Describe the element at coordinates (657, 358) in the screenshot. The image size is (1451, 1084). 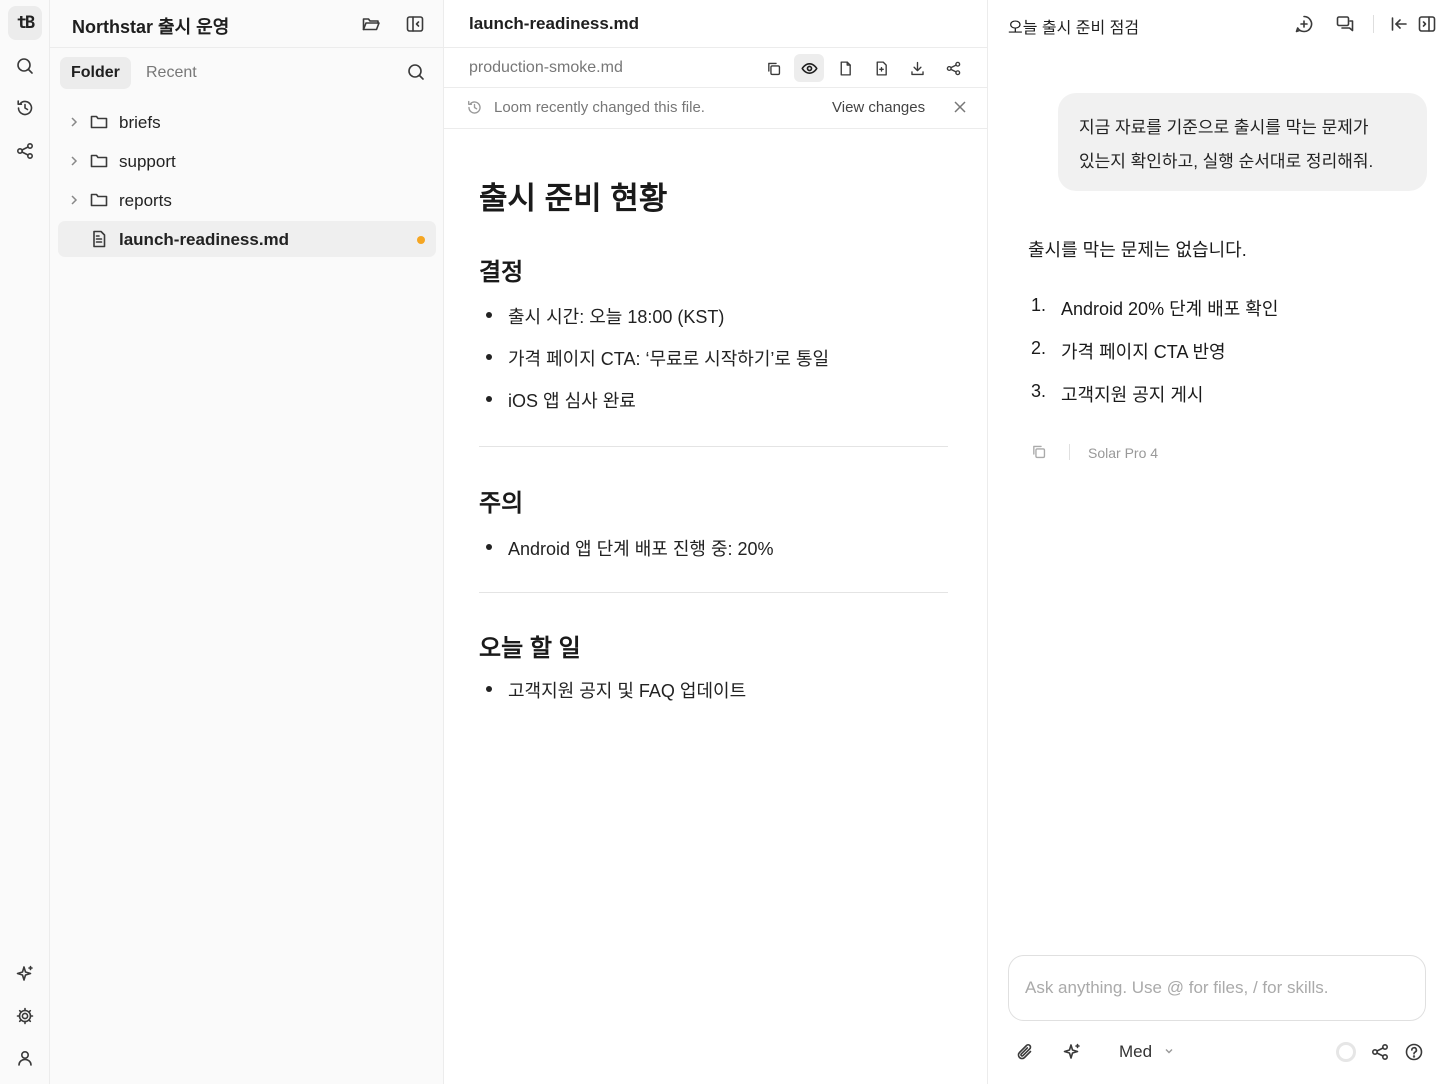
I see `doc-list-item: 가격 페이지 CTA: ‘무료로 시작하기’로 통일` at that location.